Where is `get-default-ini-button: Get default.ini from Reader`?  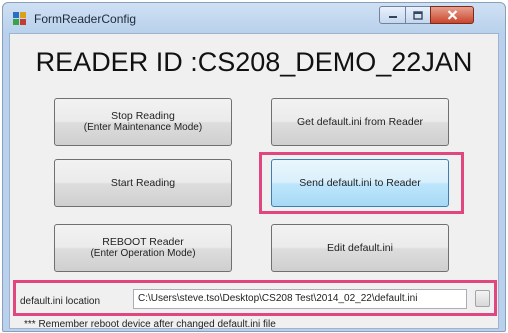 get-default-ini-button: Get default.ini from Reader is located at coordinates (360, 122).